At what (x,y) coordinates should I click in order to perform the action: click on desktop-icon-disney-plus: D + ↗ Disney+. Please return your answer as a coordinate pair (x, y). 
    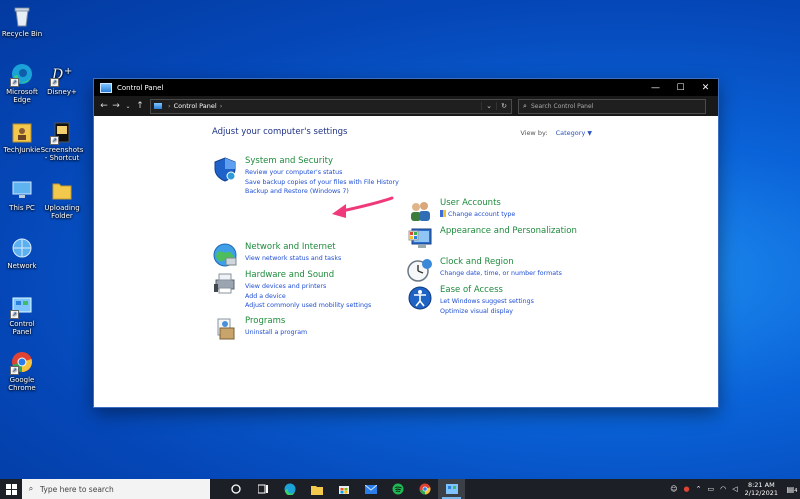
    Looking at the image, I should click on (62, 79).